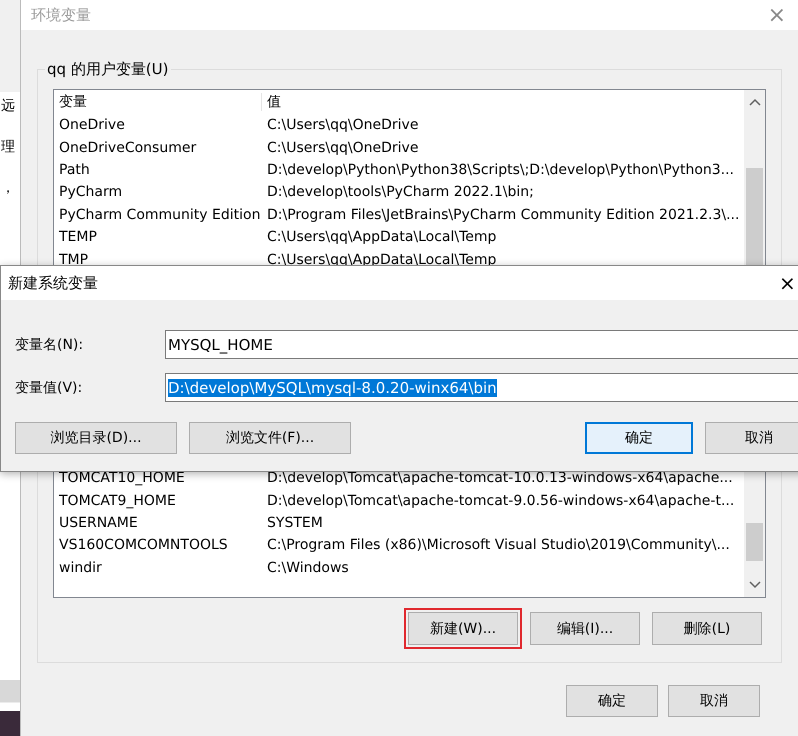  What do you see at coordinates (163, 237) in the screenshot?
I see `variable-name: TEMP` at bounding box center [163, 237].